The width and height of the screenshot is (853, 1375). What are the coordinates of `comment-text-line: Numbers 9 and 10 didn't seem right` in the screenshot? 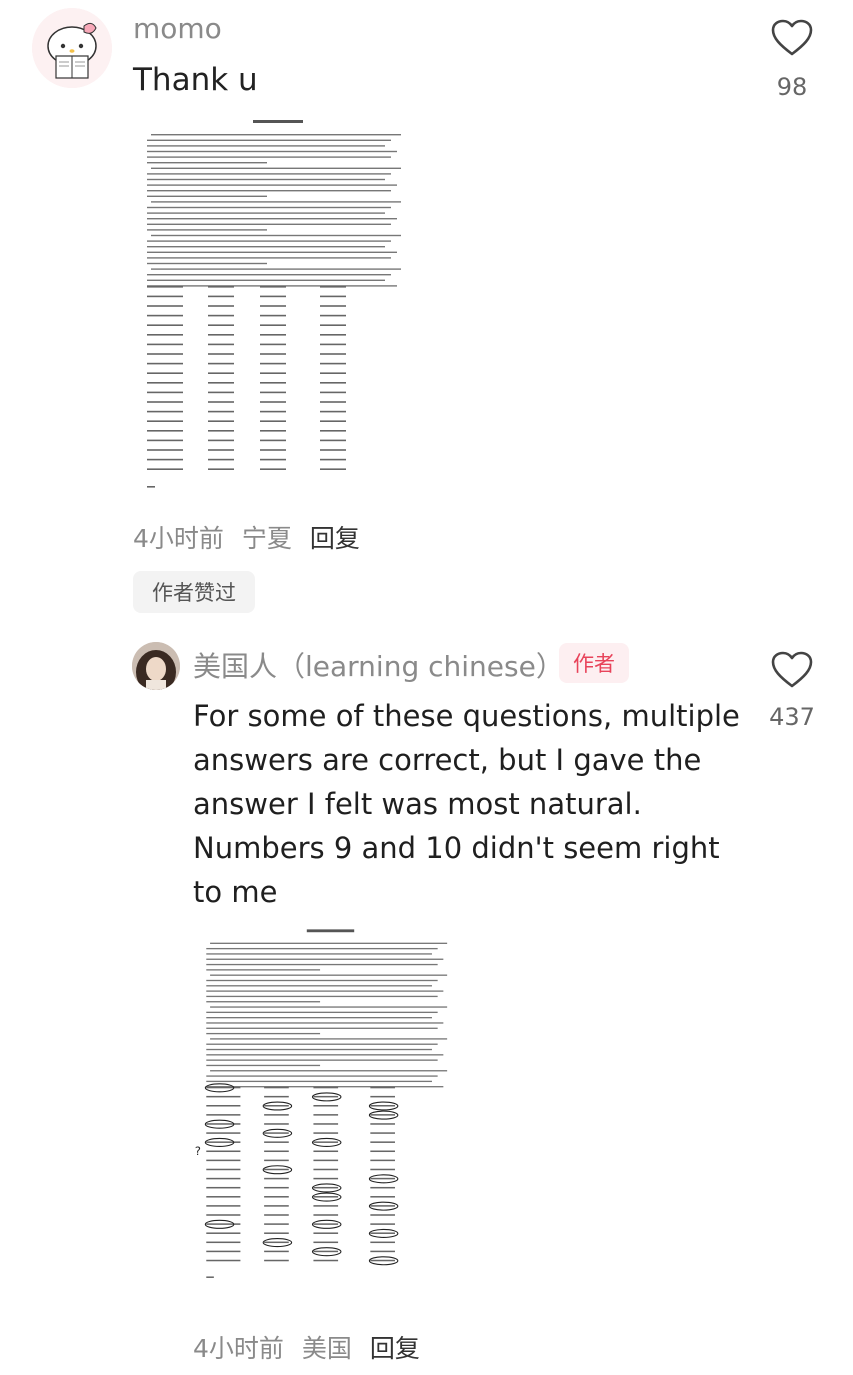 It's located at (456, 848).